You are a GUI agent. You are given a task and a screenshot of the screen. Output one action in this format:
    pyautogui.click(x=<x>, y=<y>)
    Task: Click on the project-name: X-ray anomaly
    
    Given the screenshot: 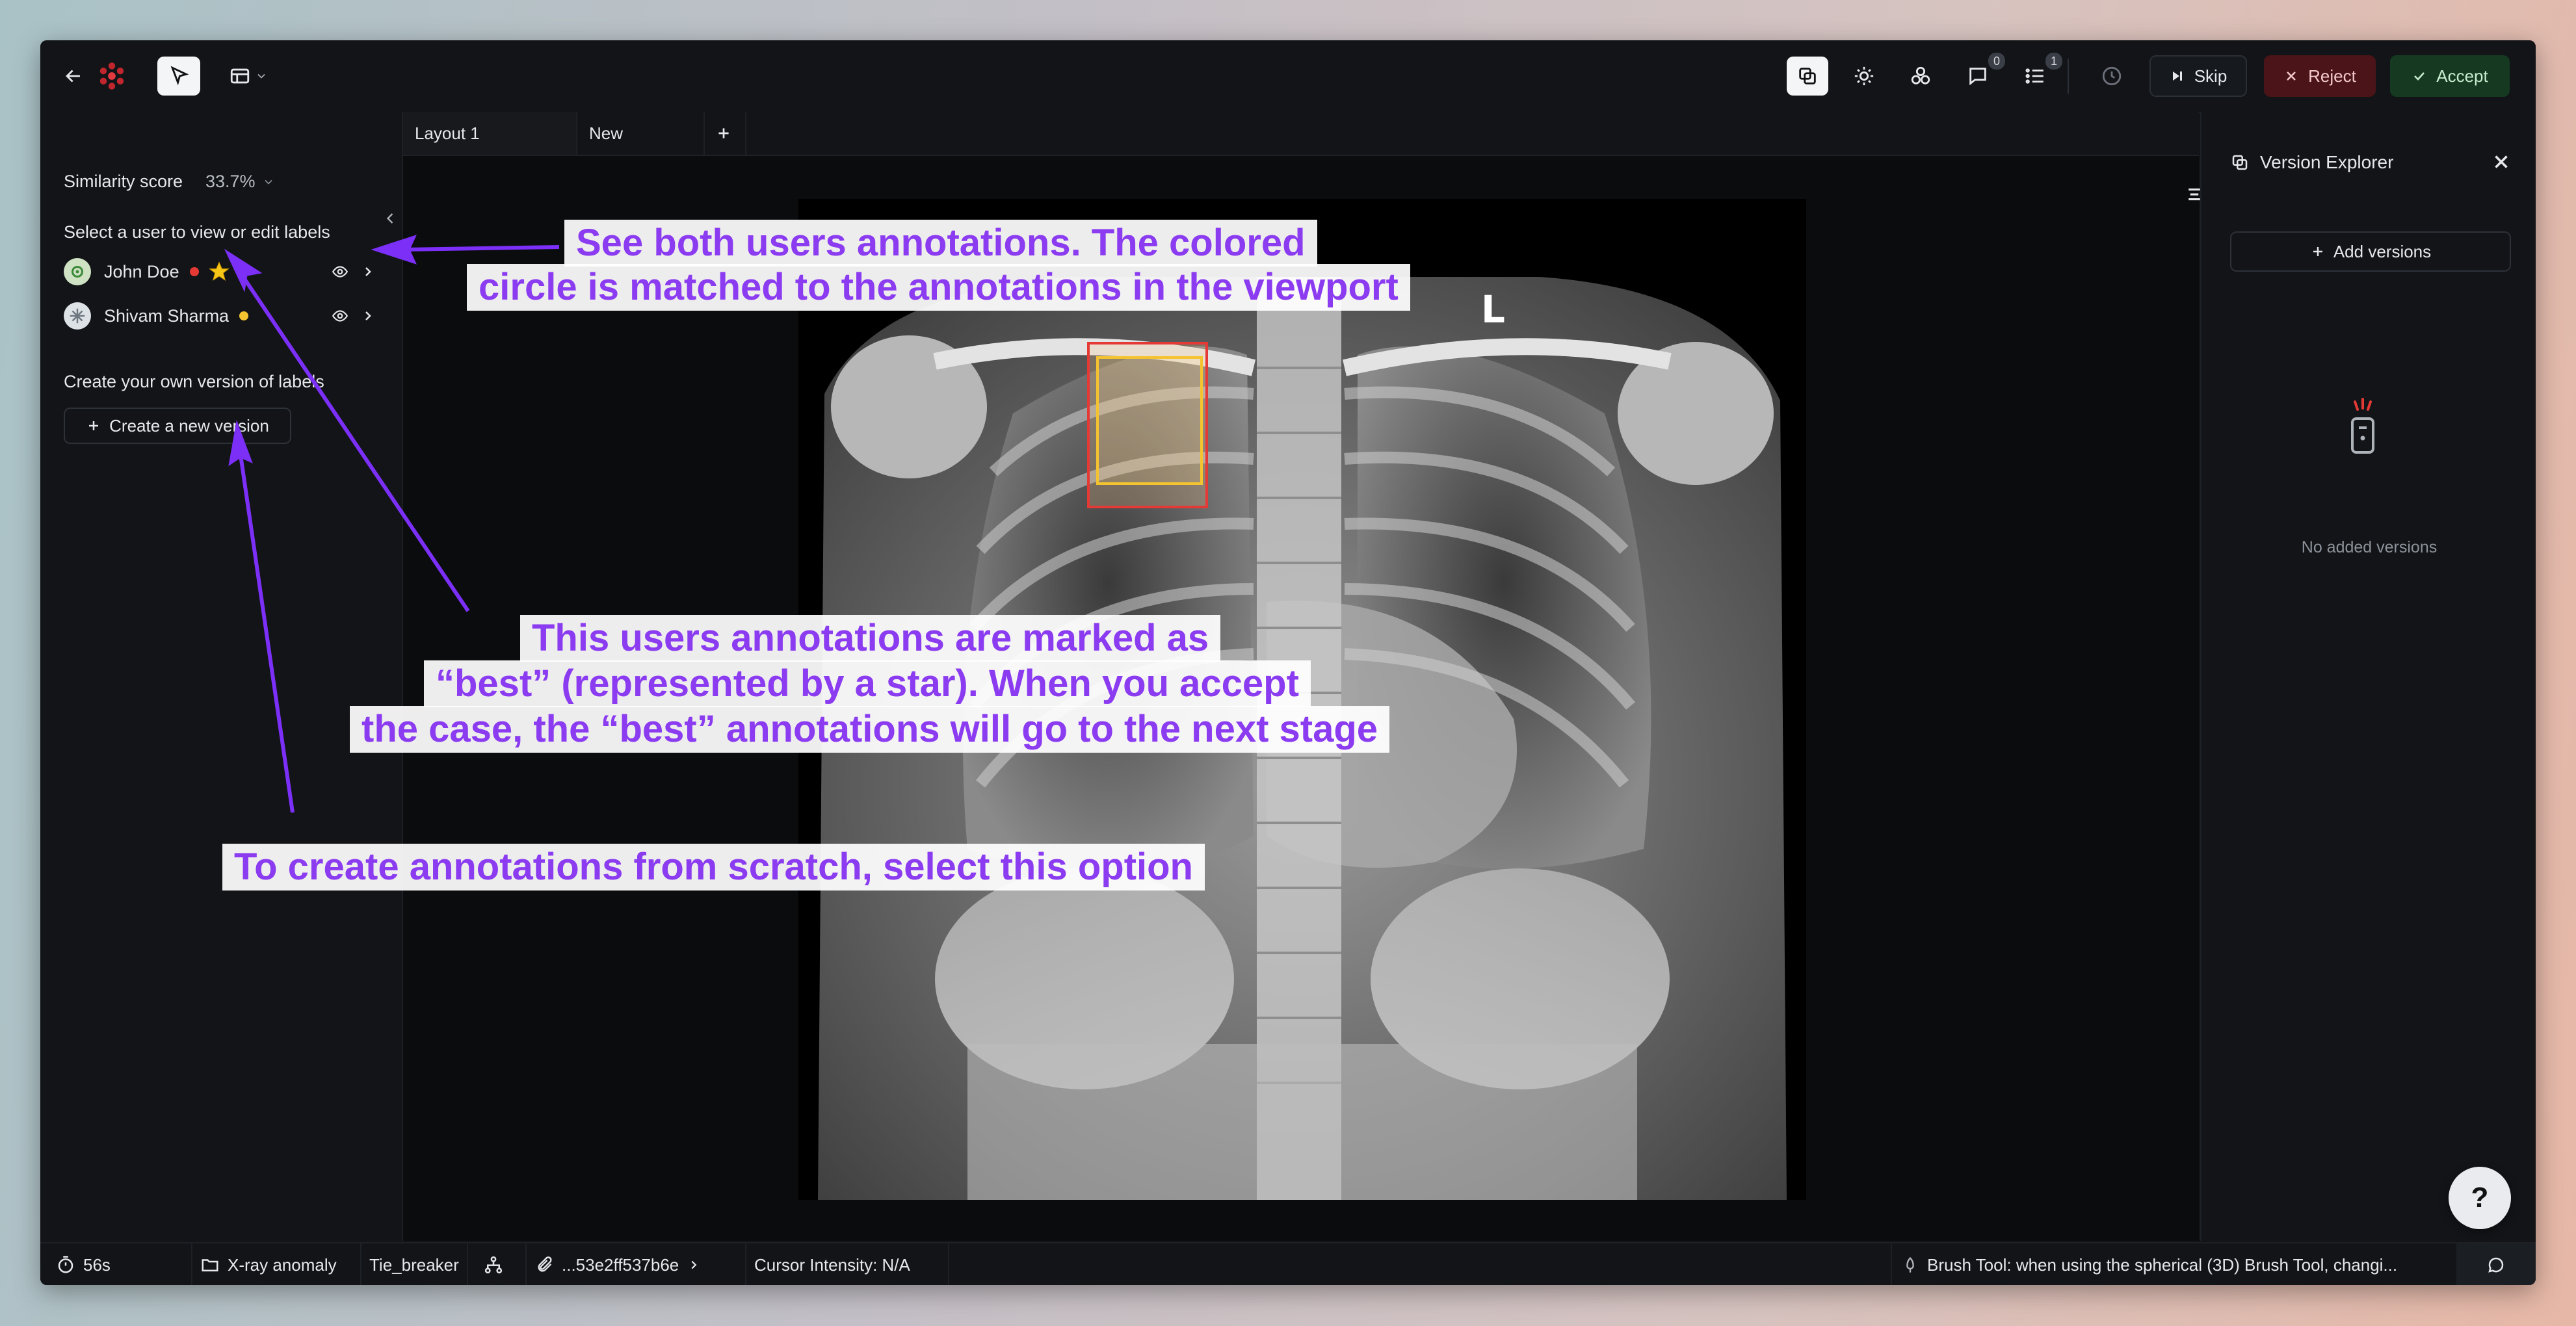 What is the action you would take?
    pyautogui.click(x=268, y=1264)
    